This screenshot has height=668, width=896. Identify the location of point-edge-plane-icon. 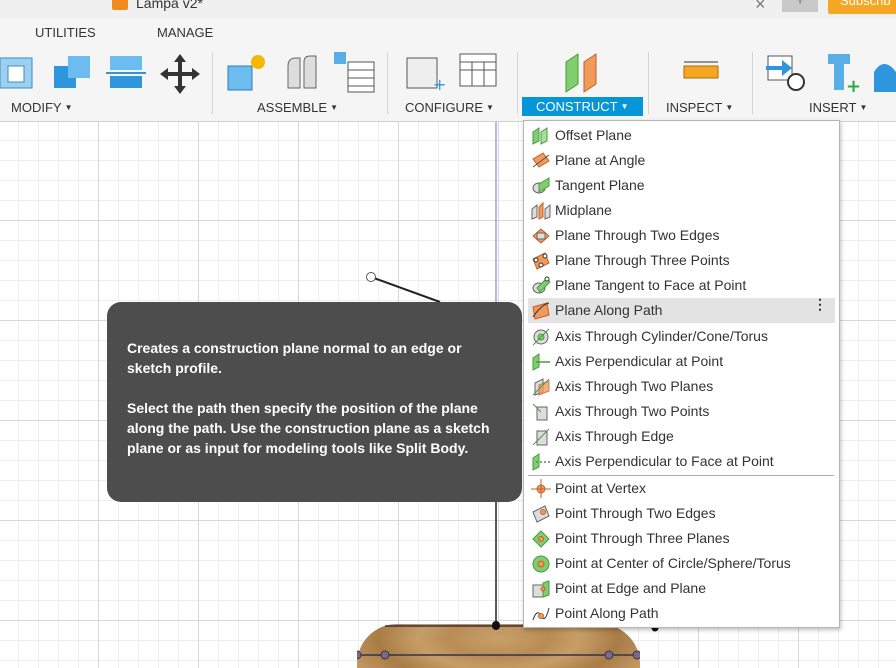
(541, 589).